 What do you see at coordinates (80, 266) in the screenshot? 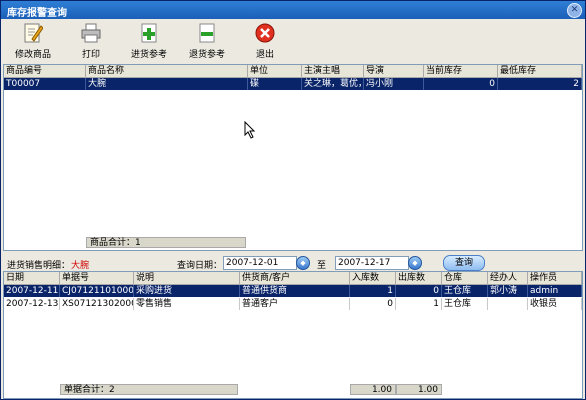
I see `detail-product-name: 大腕` at bounding box center [80, 266].